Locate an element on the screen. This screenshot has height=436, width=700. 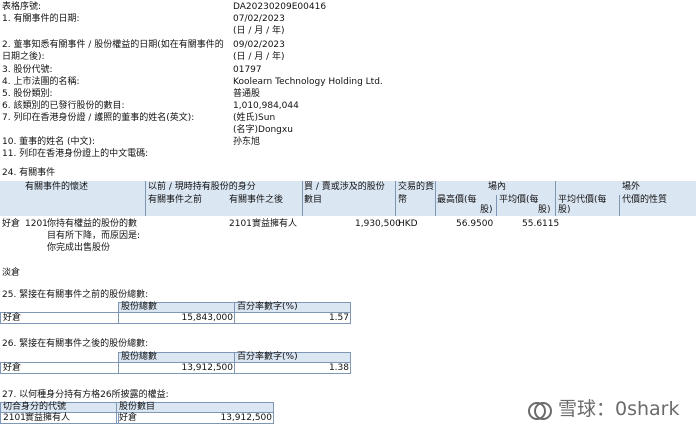
field-1-label: 1. 有關事件的日期: is located at coordinates (41, 19).